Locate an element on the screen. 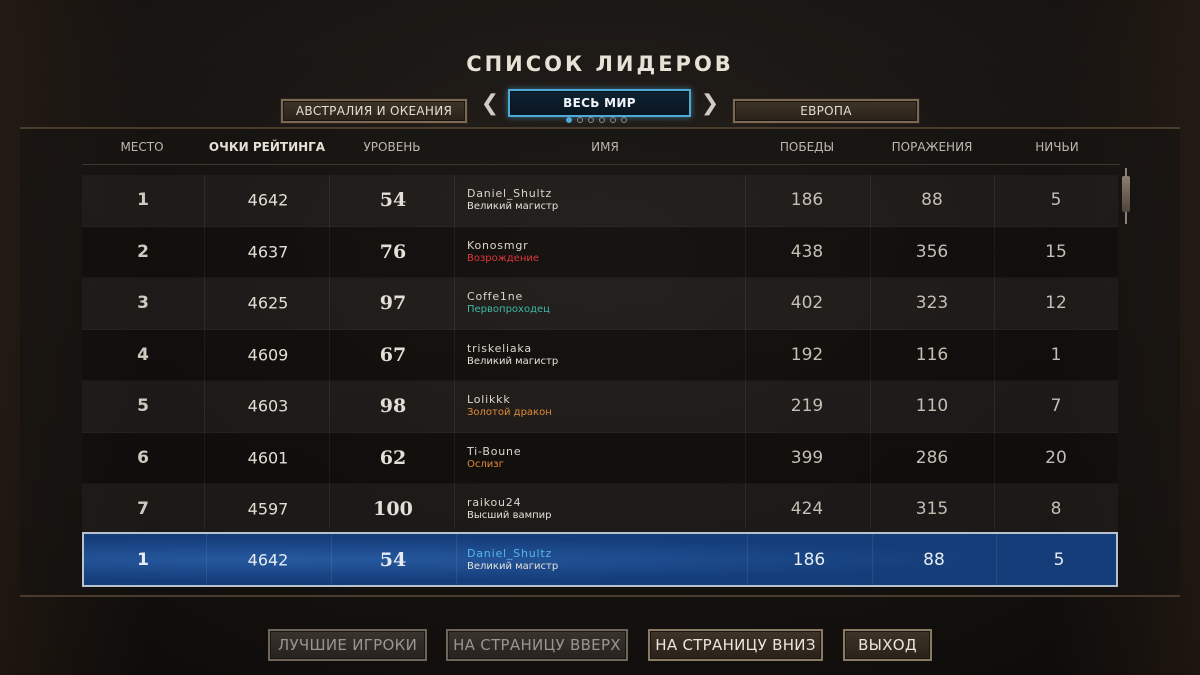 The image size is (1200, 675). level-cell: 98 is located at coordinates (393, 406).